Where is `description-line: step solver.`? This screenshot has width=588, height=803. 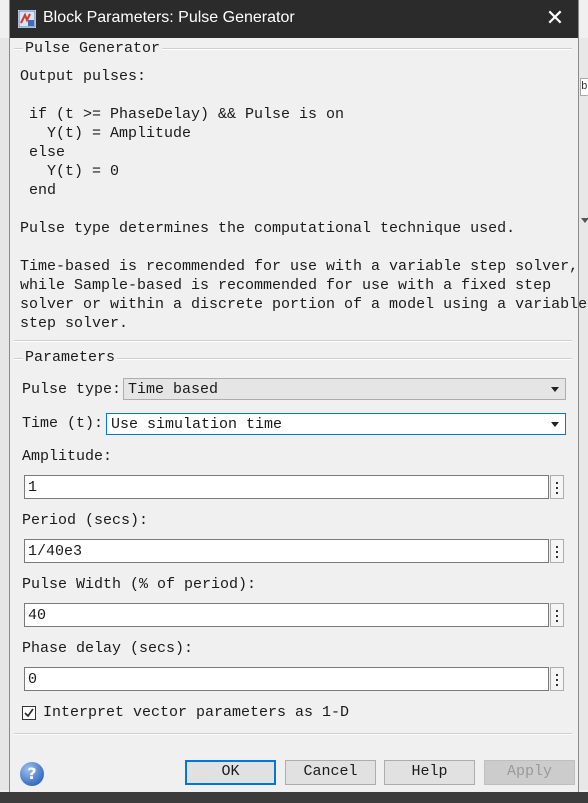
description-line: step solver. is located at coordinates (74, 323).